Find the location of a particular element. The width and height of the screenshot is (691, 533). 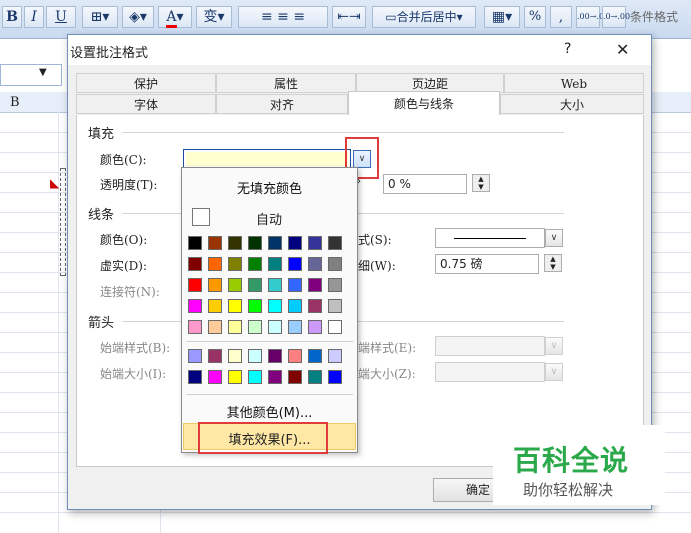

automatic-option: 自动 is located at coordinates (269, 218).